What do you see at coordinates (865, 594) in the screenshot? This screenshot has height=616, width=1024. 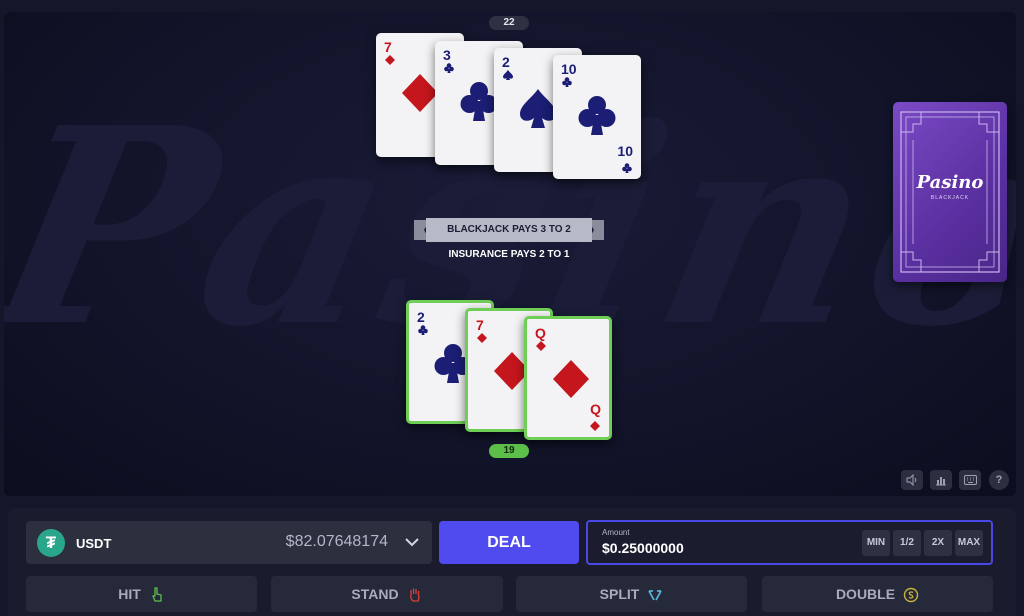 I see `double-label: DOUBLE` at bounding box center [865, 594].